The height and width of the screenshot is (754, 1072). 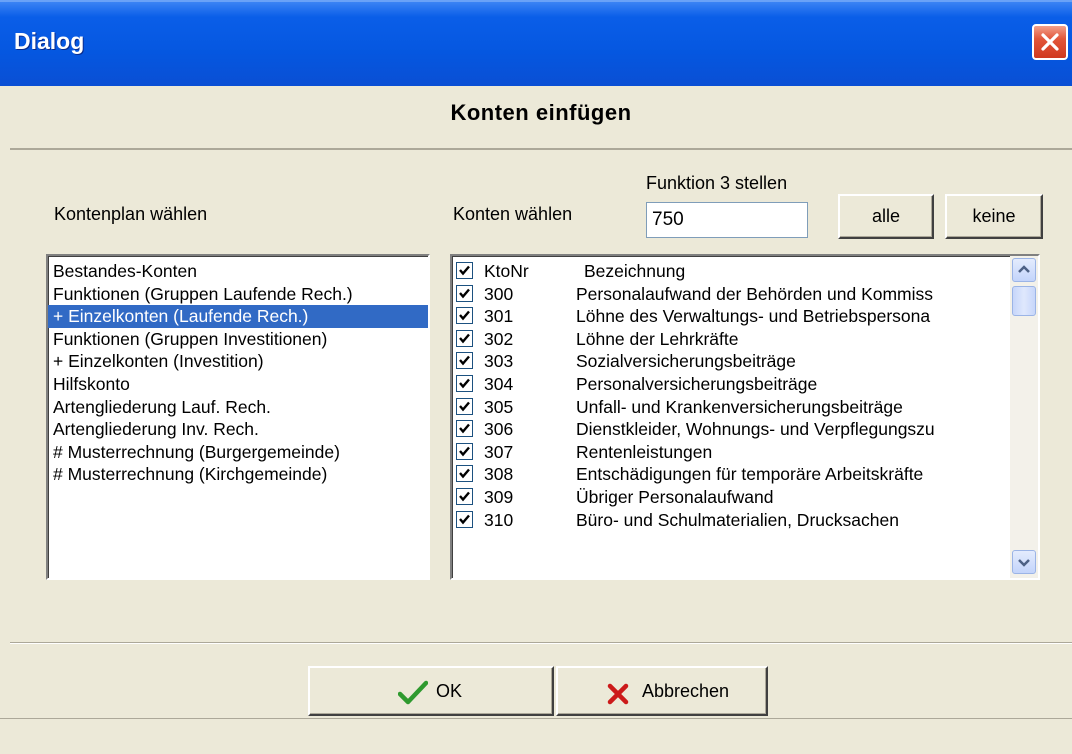 I want to click on list-item: 307 Rentenleistungen, so click(x=745, y=452).